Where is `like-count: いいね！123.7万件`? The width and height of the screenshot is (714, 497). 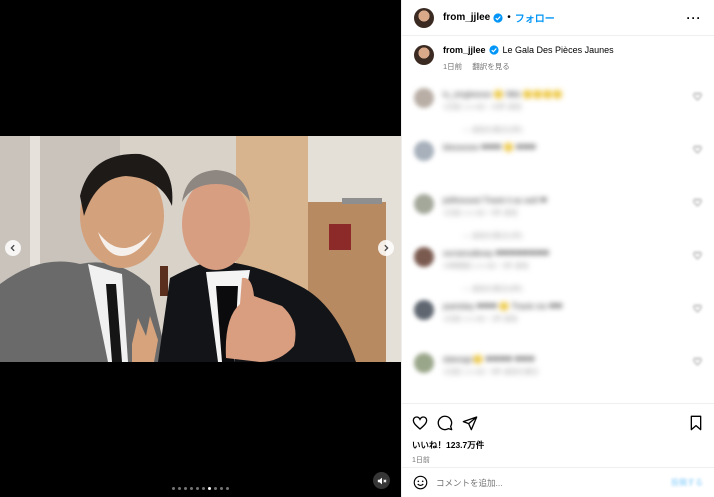 like-count: いいね！123.7万件 is located at coordinates (558, 445).